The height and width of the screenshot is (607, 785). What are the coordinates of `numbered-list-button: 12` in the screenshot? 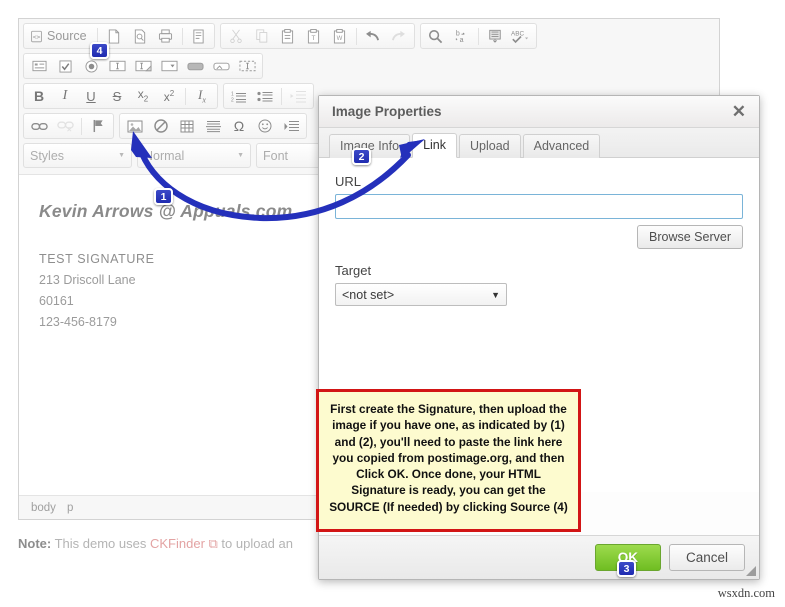 It's located at (239, 96).